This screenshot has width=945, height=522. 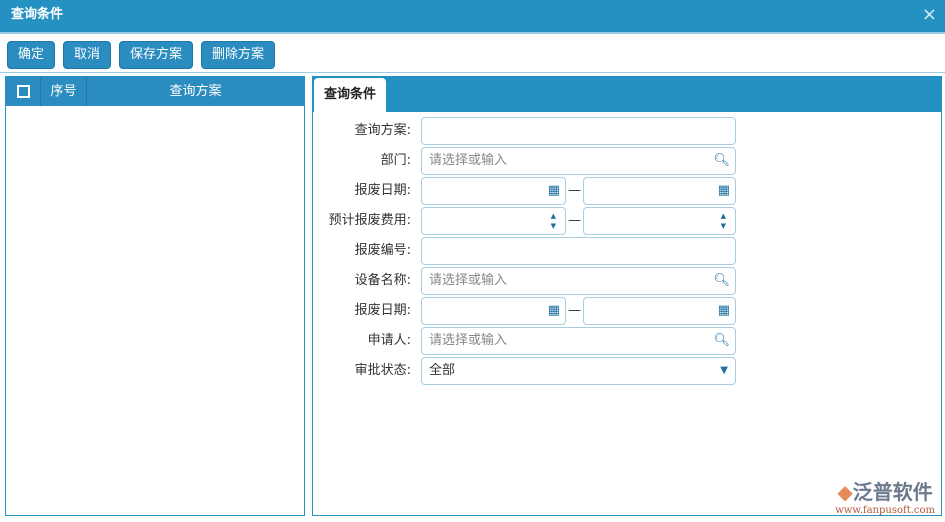 What do you see at coordinates (382, 370) in the screenshot?
I see `label-status: 审批状态:` at bounding box center [382, 370].